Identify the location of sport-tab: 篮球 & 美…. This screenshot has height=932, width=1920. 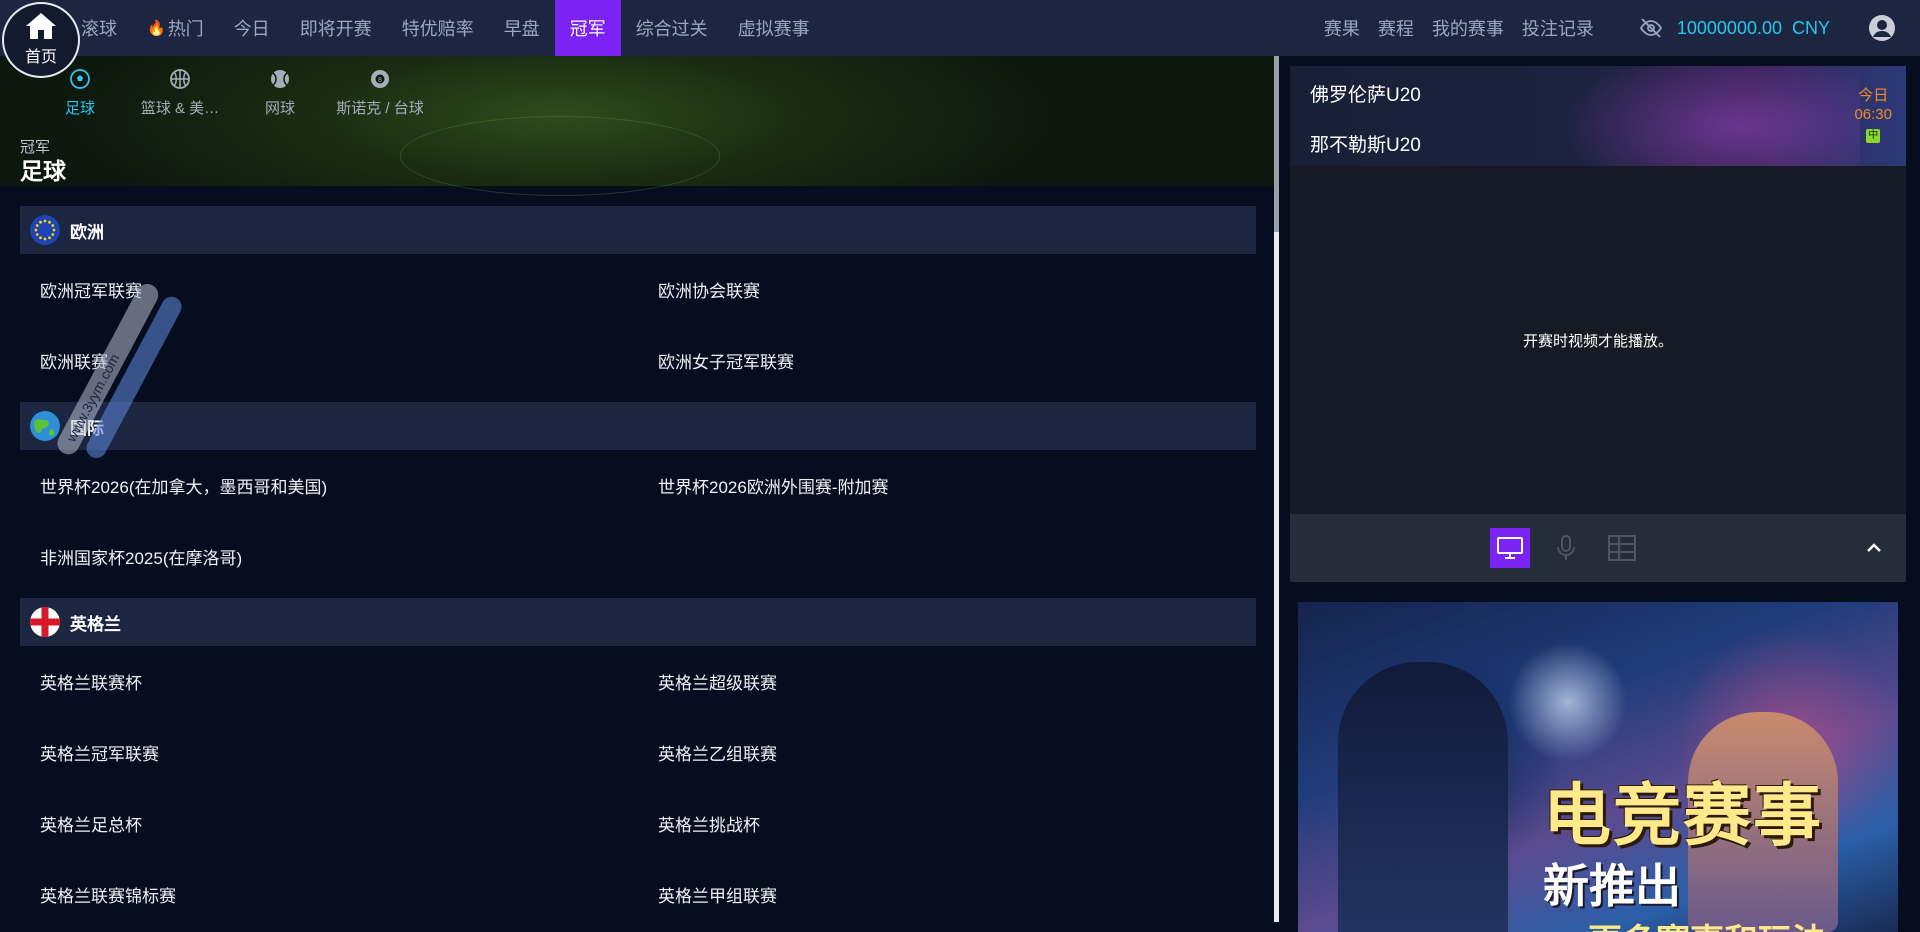
(180, 93).